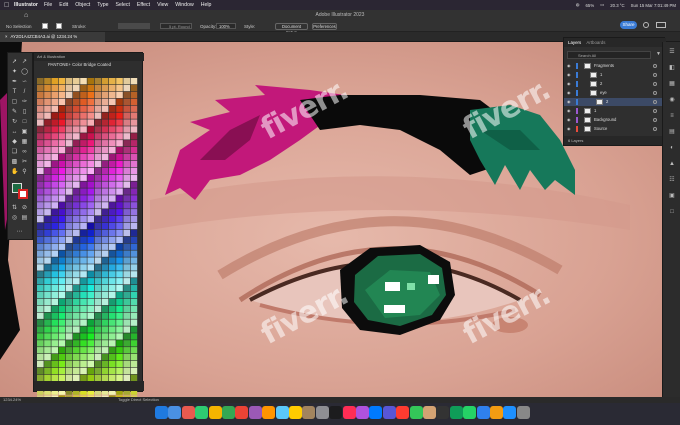  Describe the element at coordinates (672, 164) in the screenshot. I see `appearance-icon: ▲` at that location.